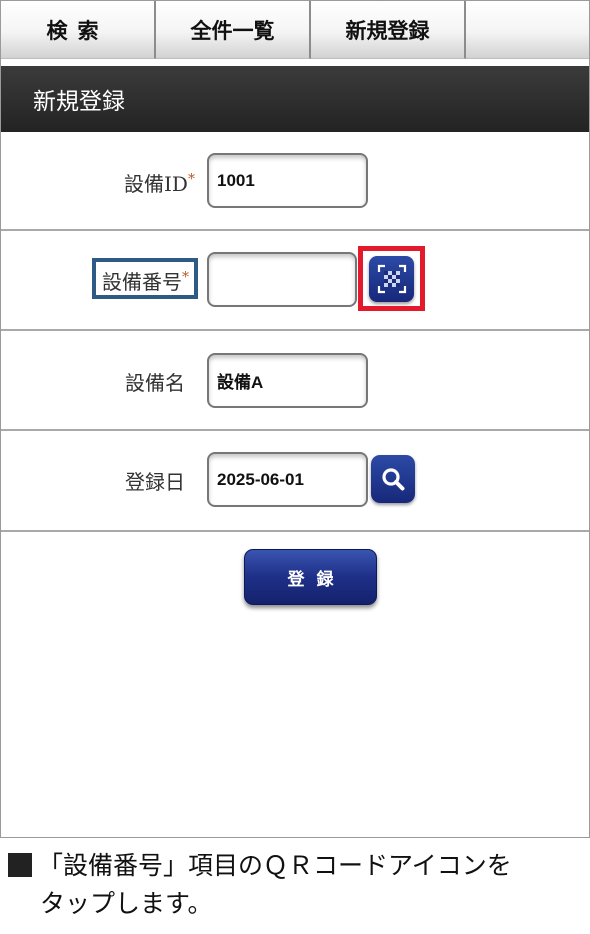 The height and width of the screenshot is (934, 590). What do you see at coordinates (287, 380) in the screenshot?
I see `equipment-name-field` at bounding box center [287, 380].